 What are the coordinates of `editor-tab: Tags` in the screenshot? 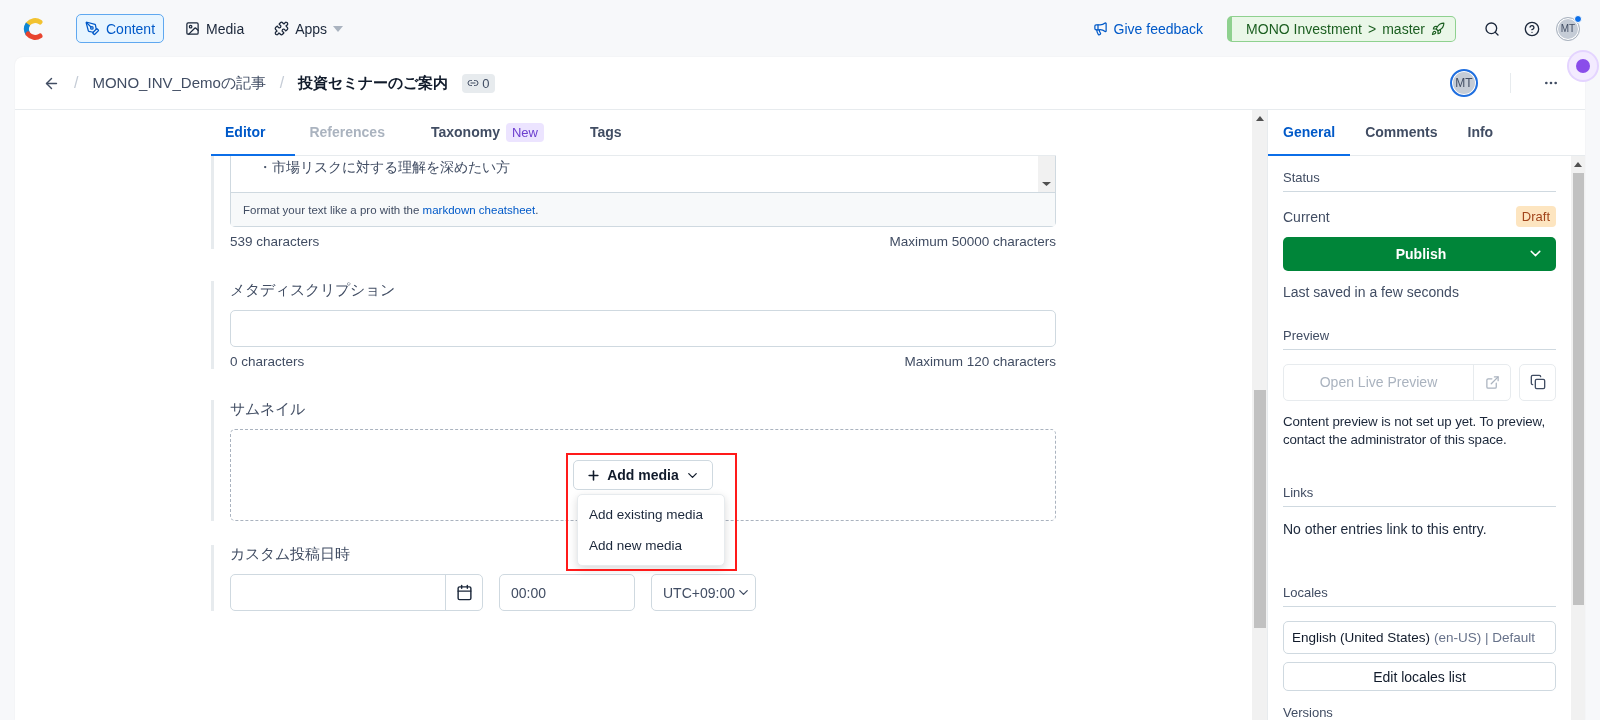 It's located at (614, 133).